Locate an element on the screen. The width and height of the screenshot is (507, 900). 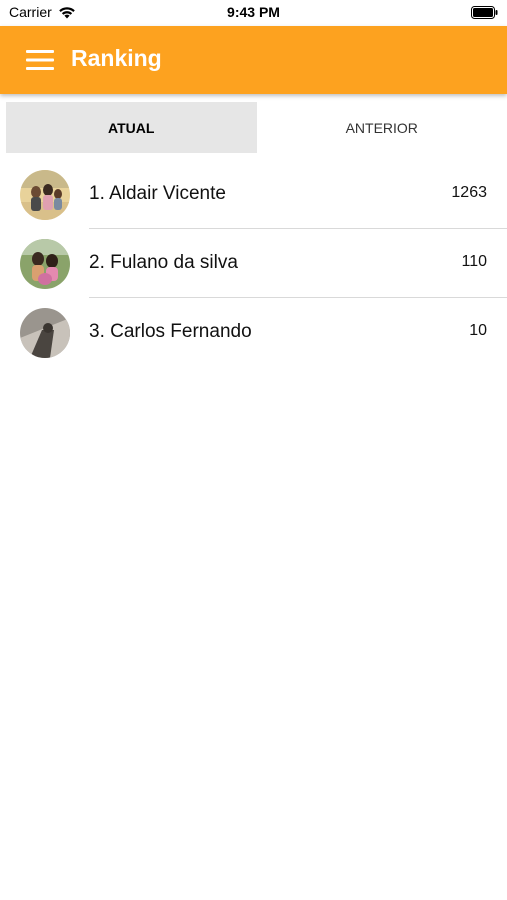
battery-icon is located at coordinates (484, 12).